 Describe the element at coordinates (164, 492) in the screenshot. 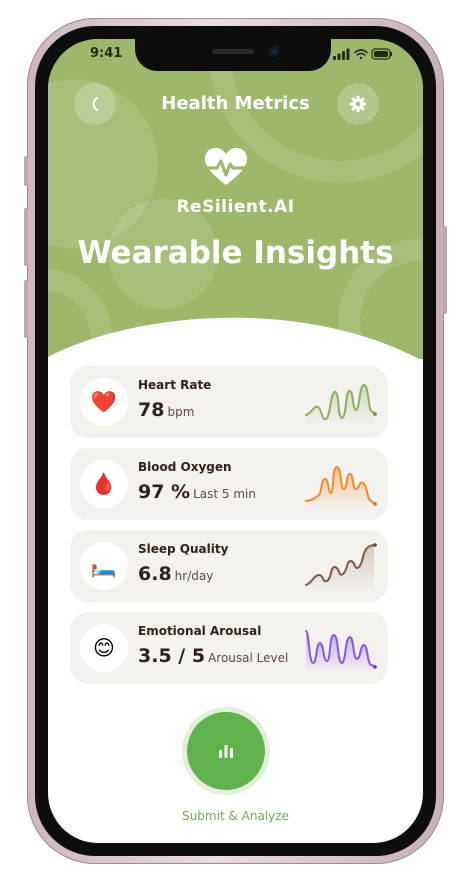

I see `metric-value: 97 %` at that location.